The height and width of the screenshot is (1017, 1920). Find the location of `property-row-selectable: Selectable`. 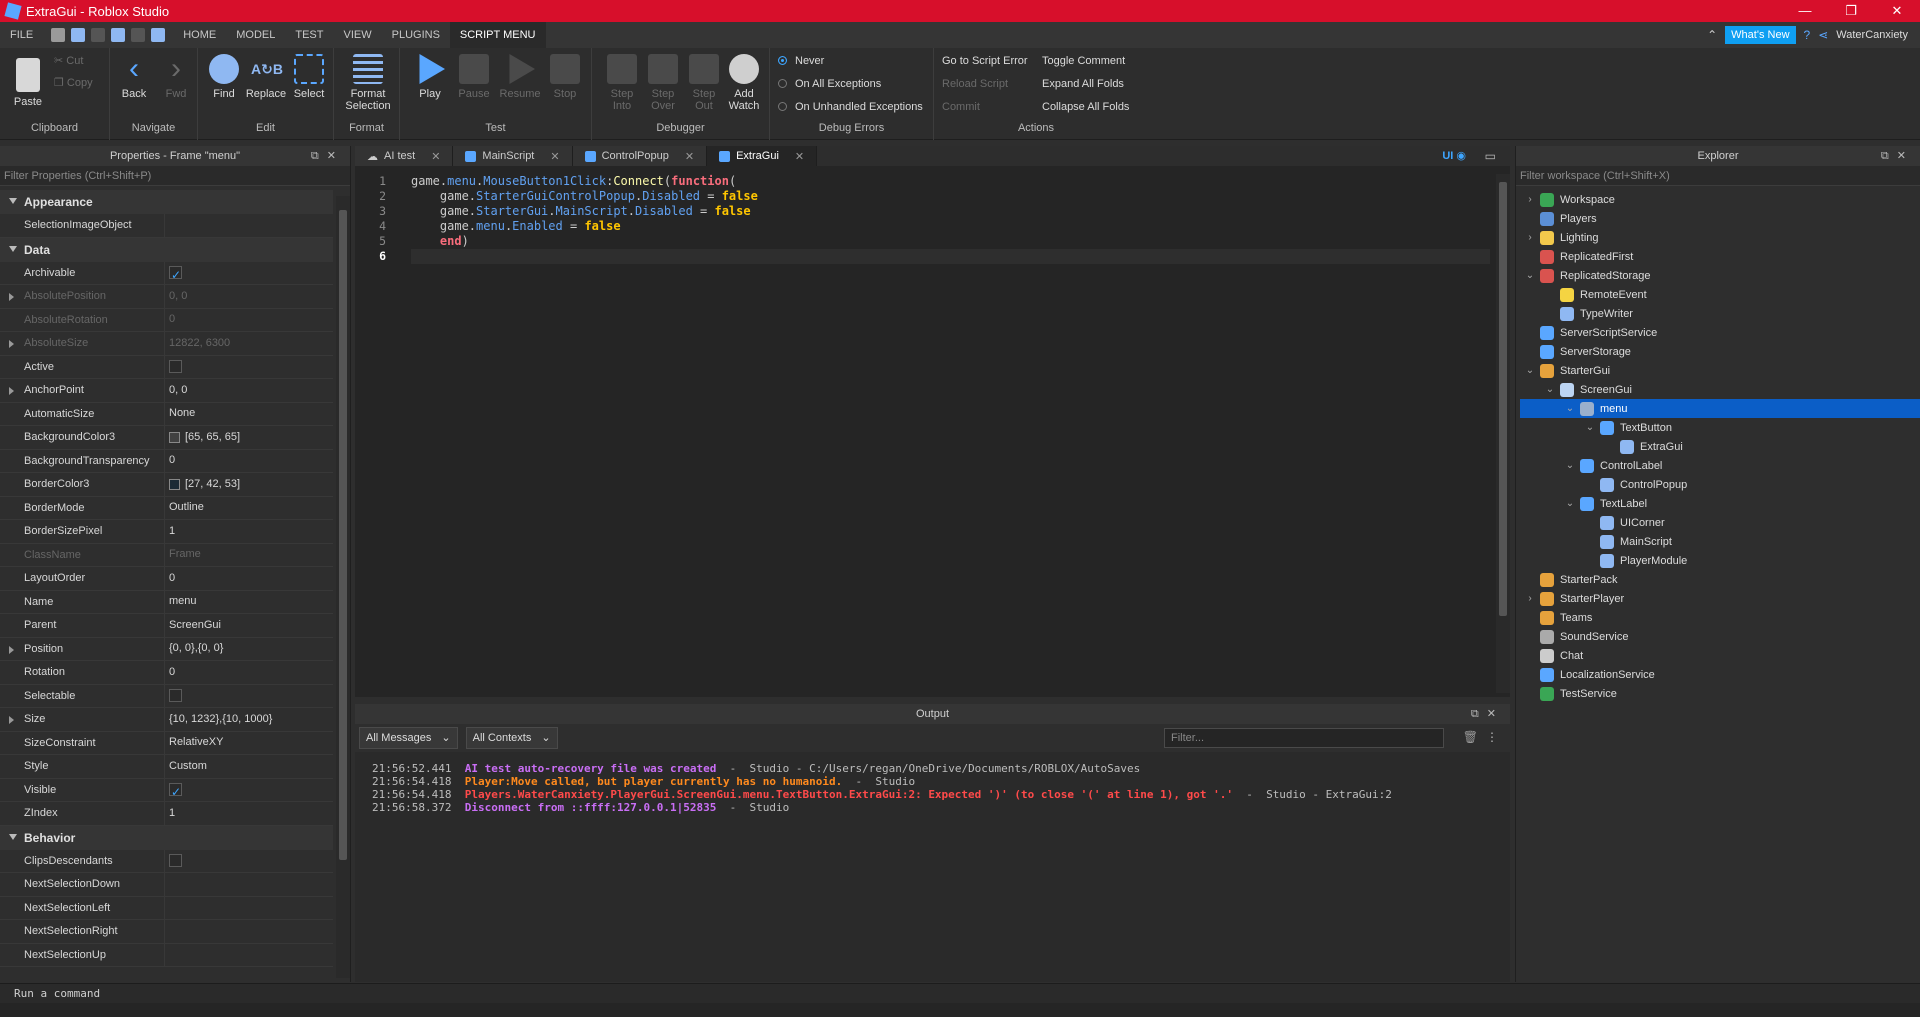

property-row-selectable: Selectable is located at coordinates (166, 696).